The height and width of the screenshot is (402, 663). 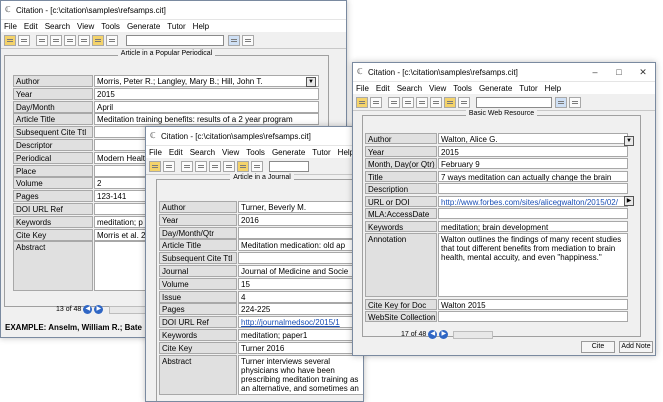 I want to click on field-value: Turner 2016, so click(x=300, y=347).